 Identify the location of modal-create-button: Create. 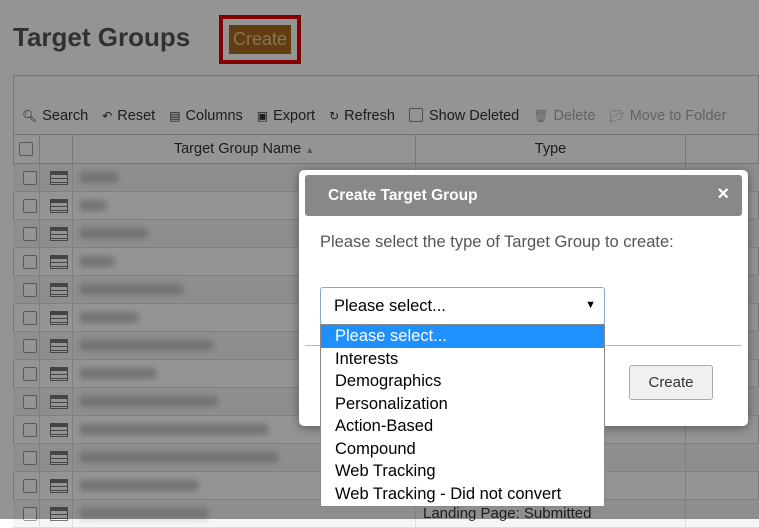
(671, 382).